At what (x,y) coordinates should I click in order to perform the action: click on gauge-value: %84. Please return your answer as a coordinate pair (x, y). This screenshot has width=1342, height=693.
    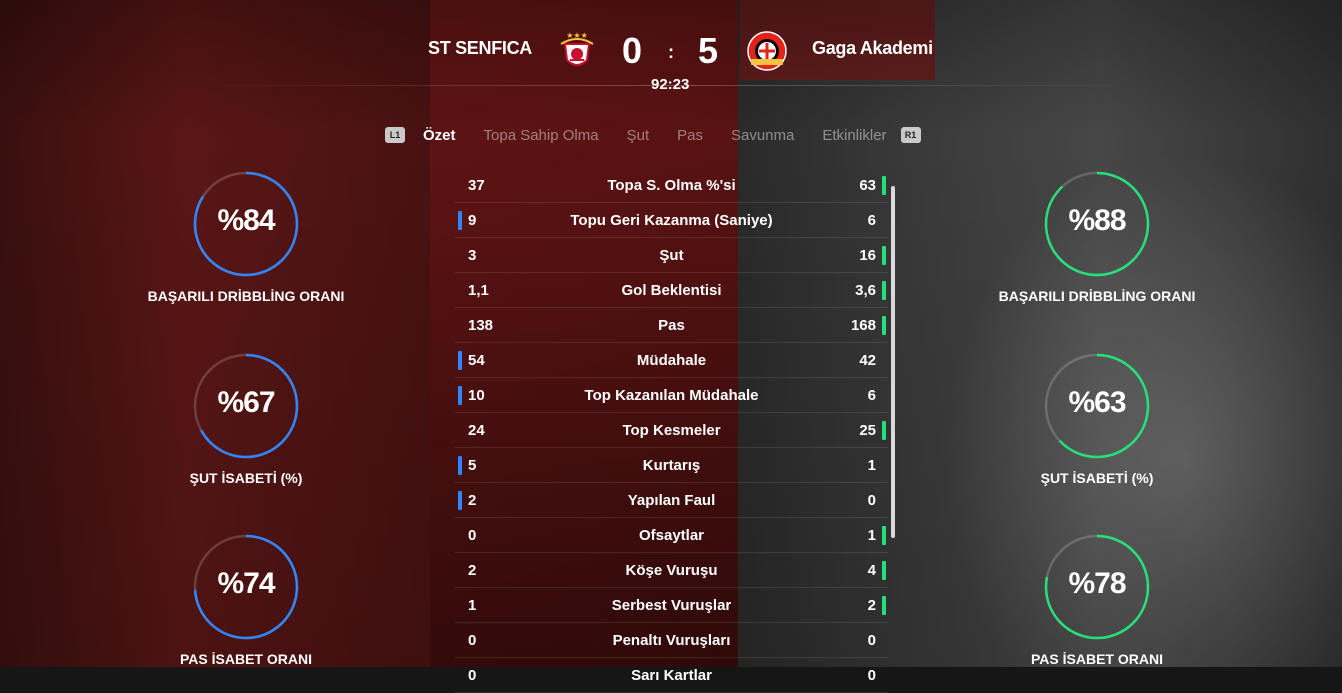
    Looking at the image, I should click on (246, 220).